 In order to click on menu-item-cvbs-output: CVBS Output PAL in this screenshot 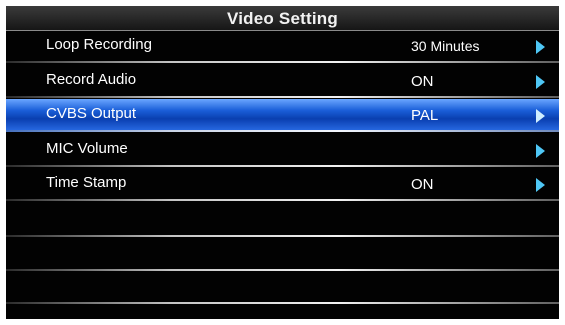, I will do `click(282, 115)`.